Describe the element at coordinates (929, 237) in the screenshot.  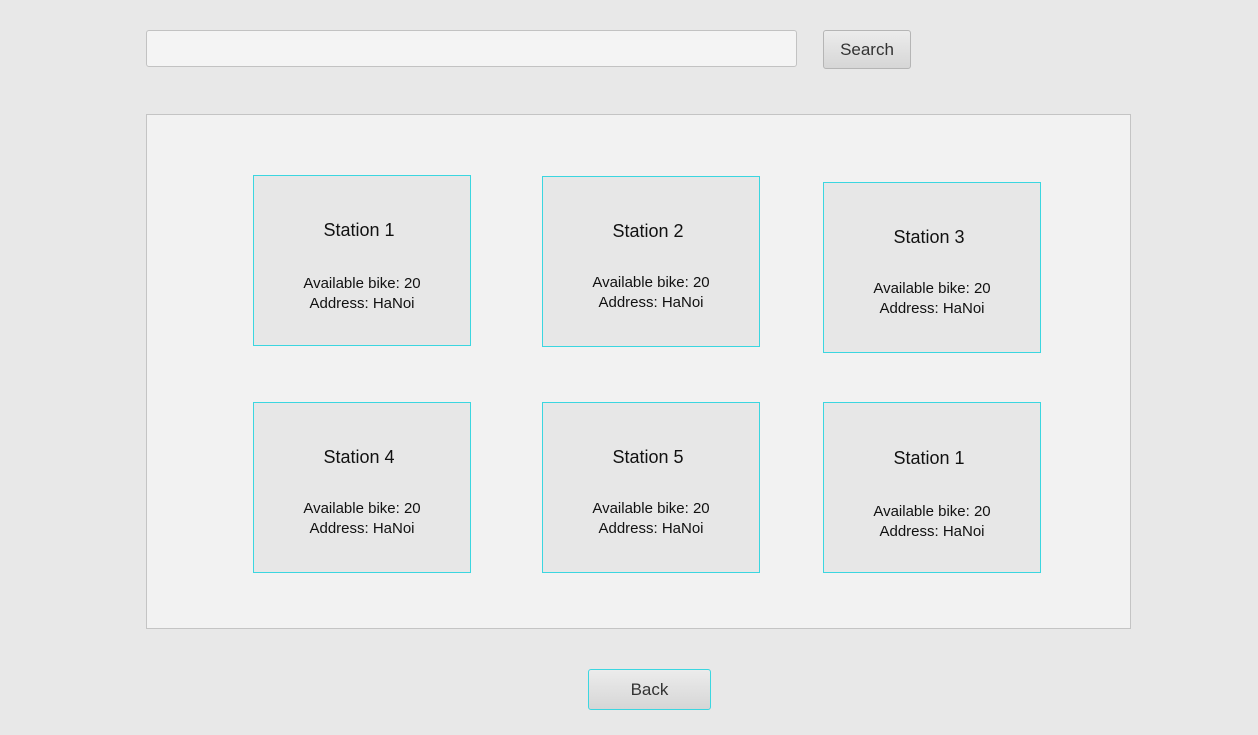
I see `station-name: Station 3` at that location.